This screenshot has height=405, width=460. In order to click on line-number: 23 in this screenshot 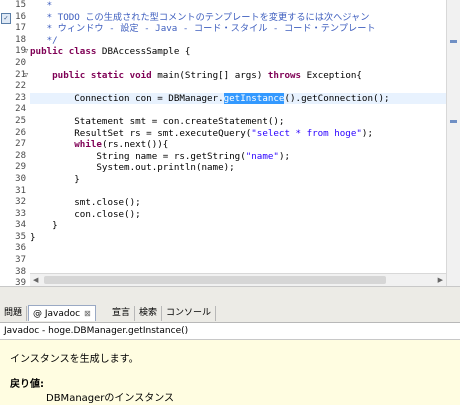, I will do `click(14, 99)`.